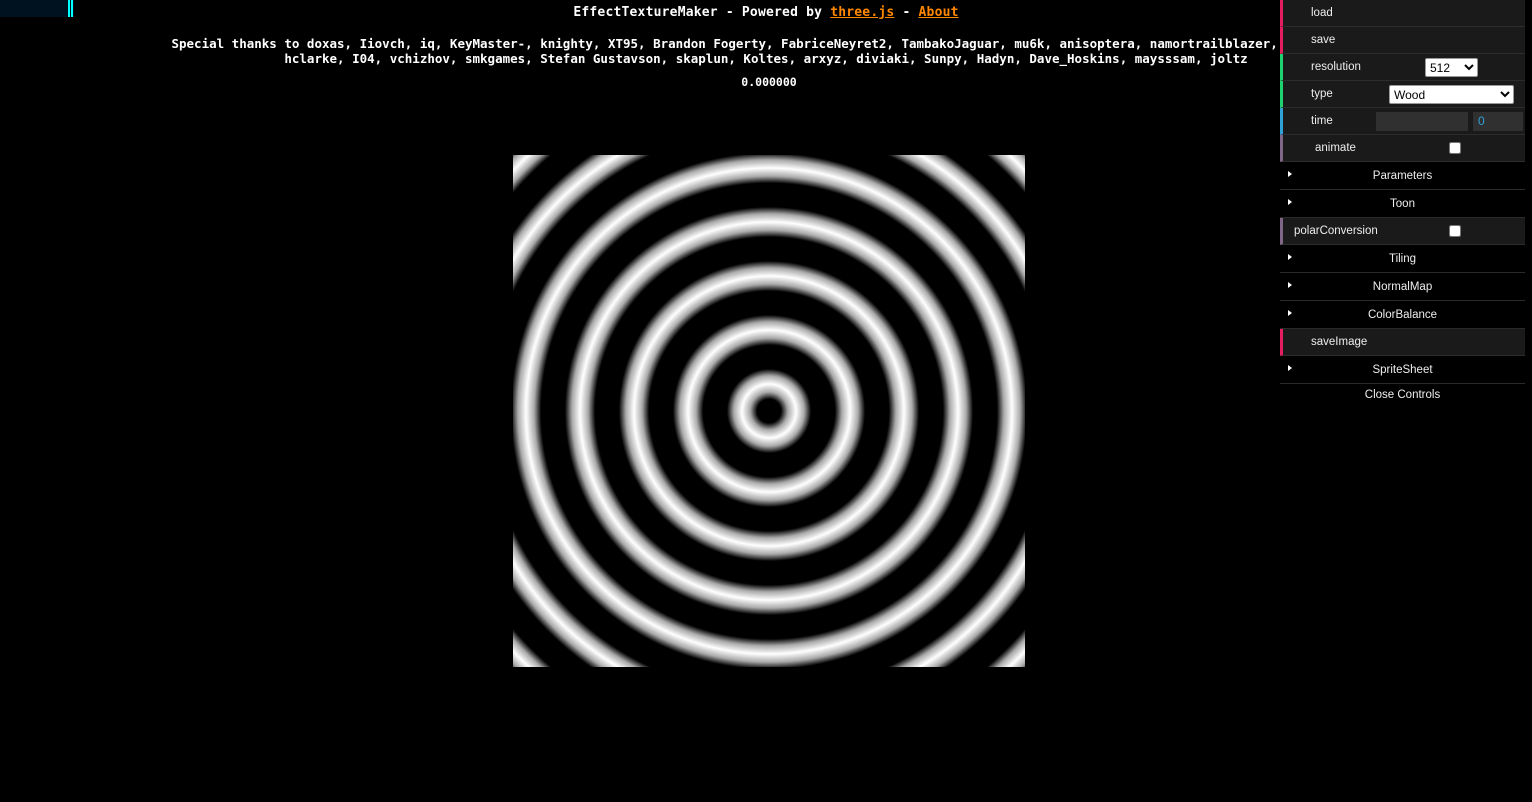 The height and width of the screenshot is (802, 1532). I want to click on folder-spritesheet: SpriteSheet, so click(1402, 370).